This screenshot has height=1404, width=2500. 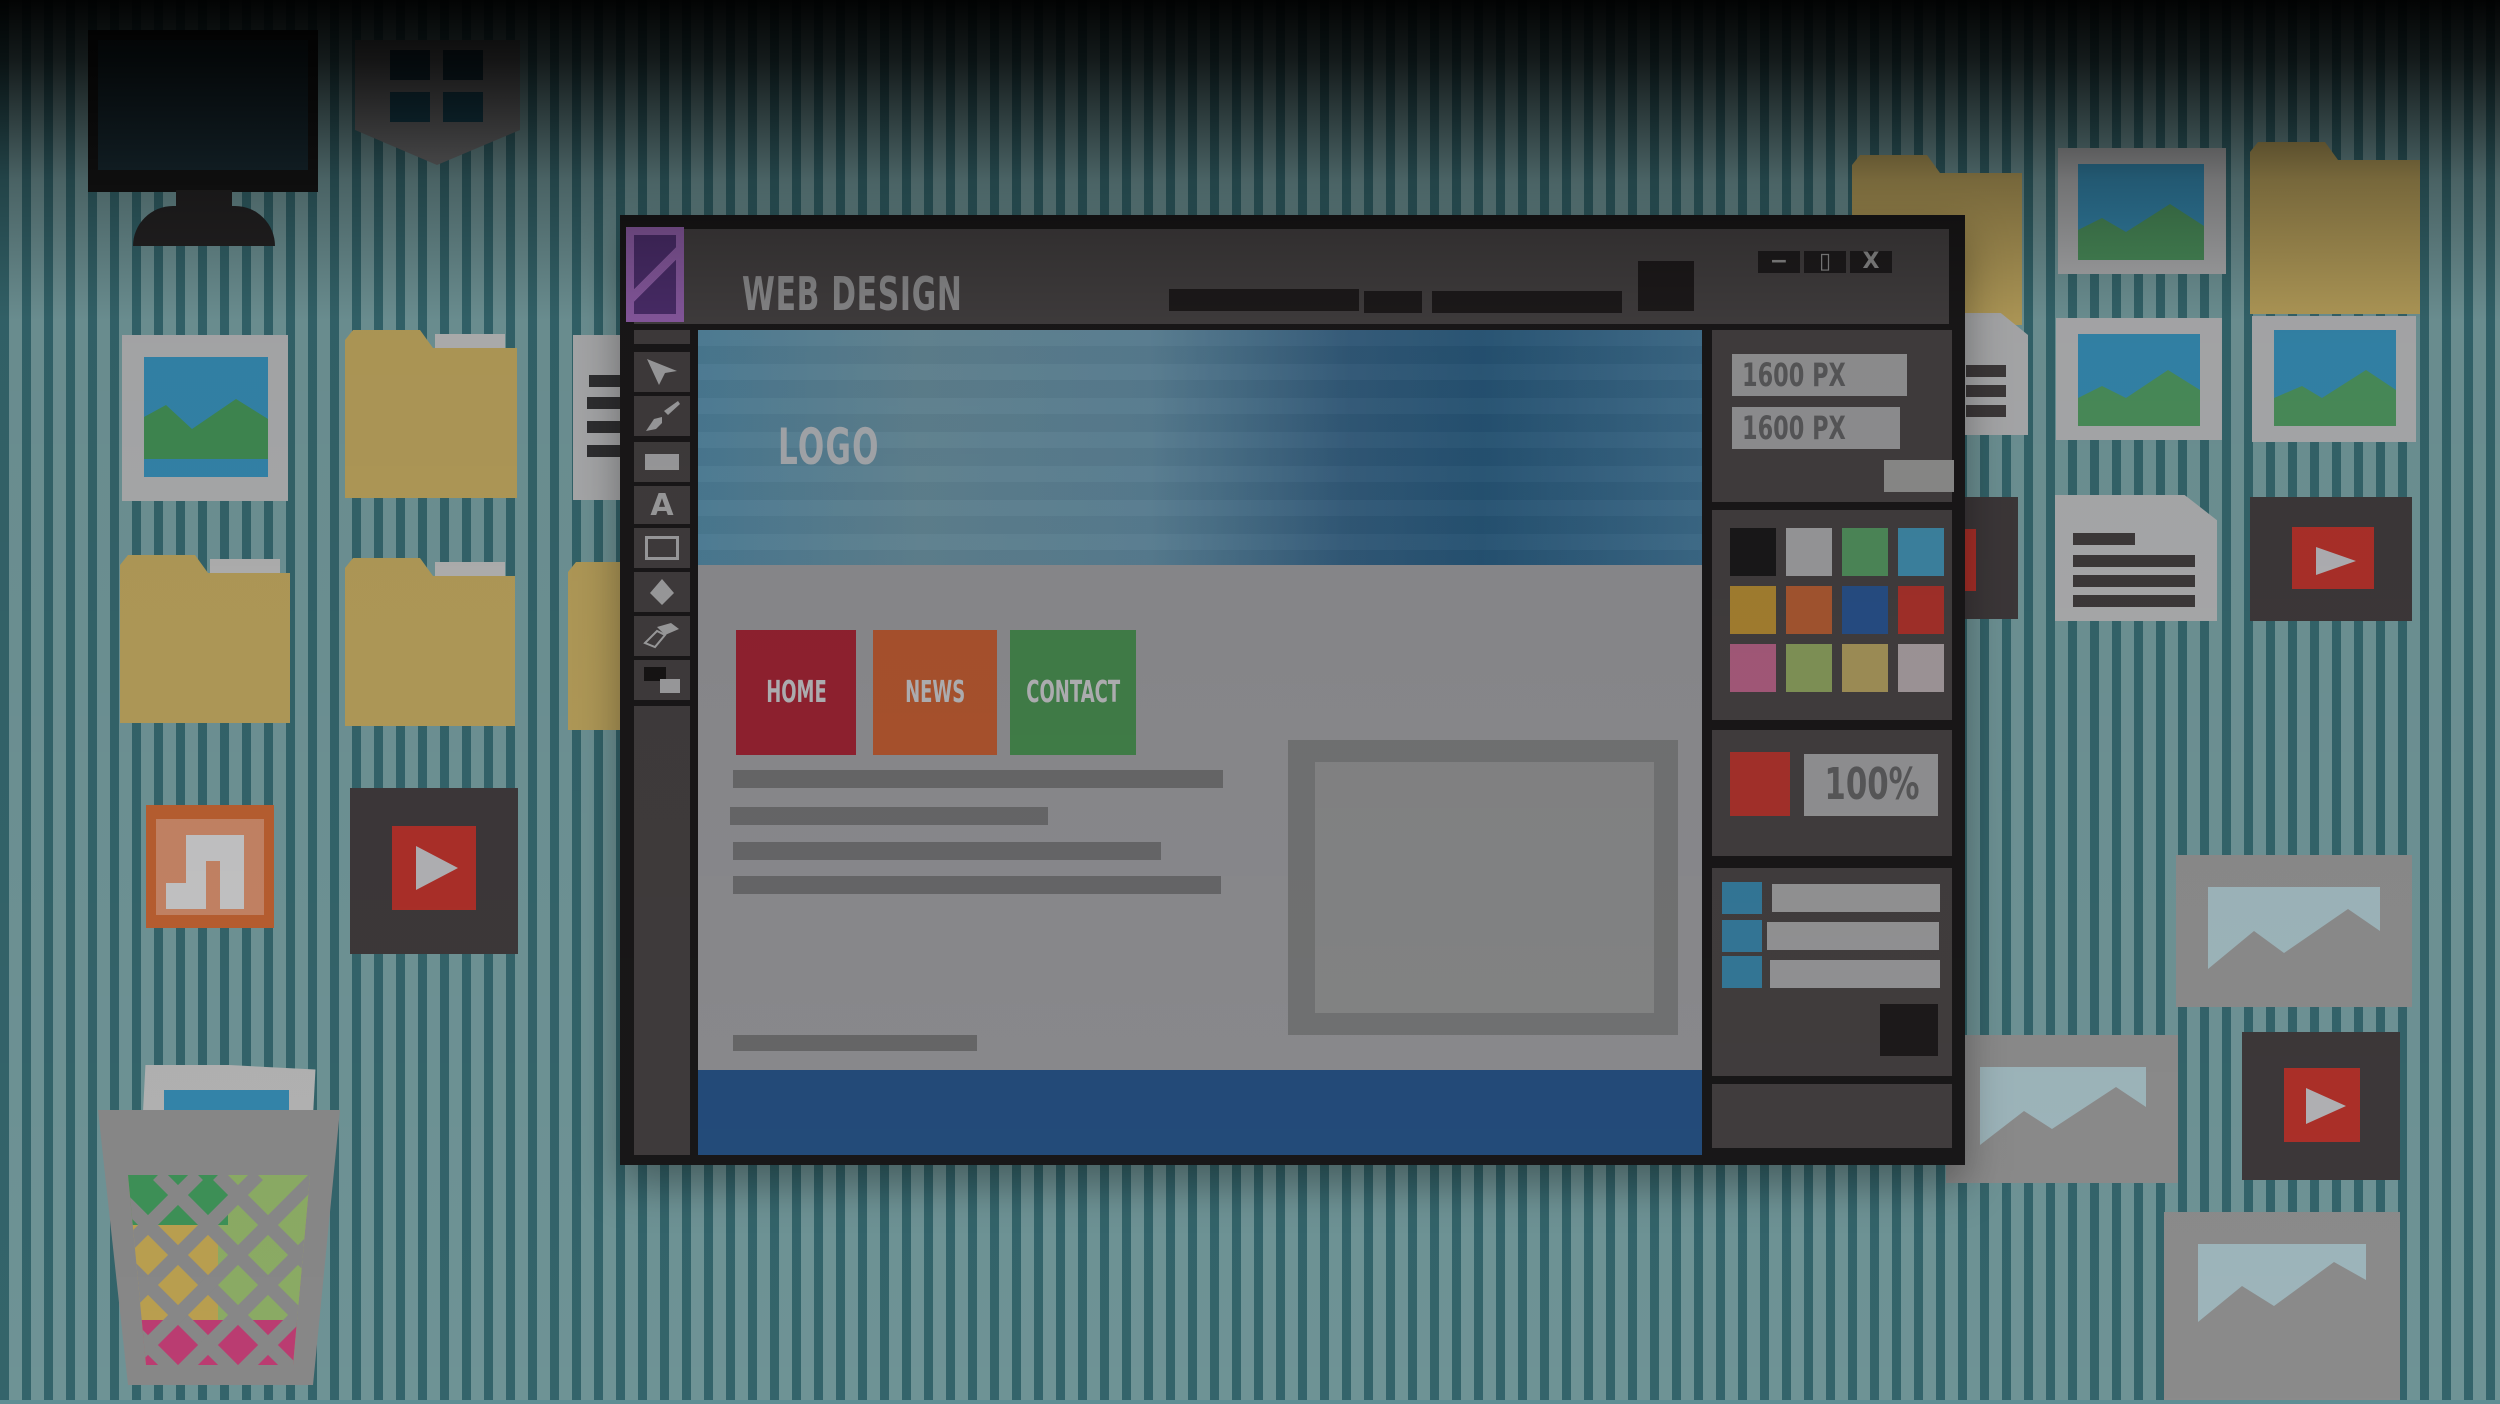 I want to click on paintbrush-icon, so click(x=663, y=416).